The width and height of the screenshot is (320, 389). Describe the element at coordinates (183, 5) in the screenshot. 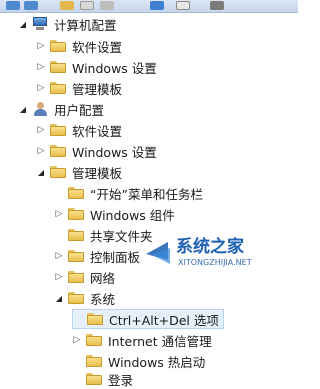

I see `show-pane-icon` at that location.